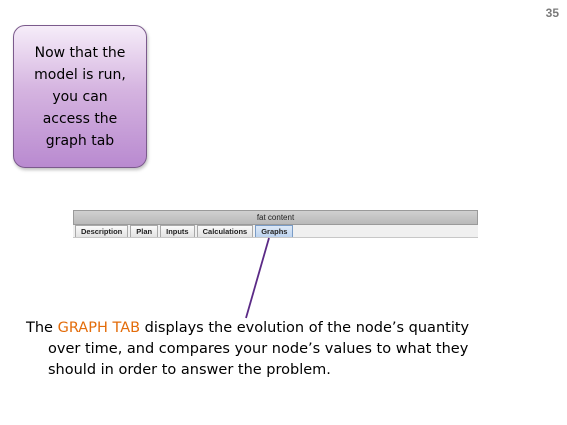 Image resolution: width=567 pixels, height=425 pixels. I want to click on page-number: 35, so click(552, 13).